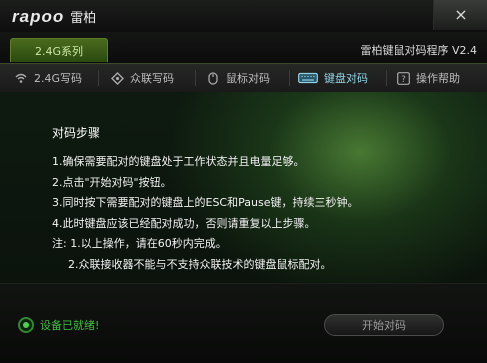 Image resolution: width=487 pixels, height=363 pixels. What do you see at coordinates (384, 325) in the screenshot?
I see `start-pairing-button: 开始对码` at bounding box center [384, 325].